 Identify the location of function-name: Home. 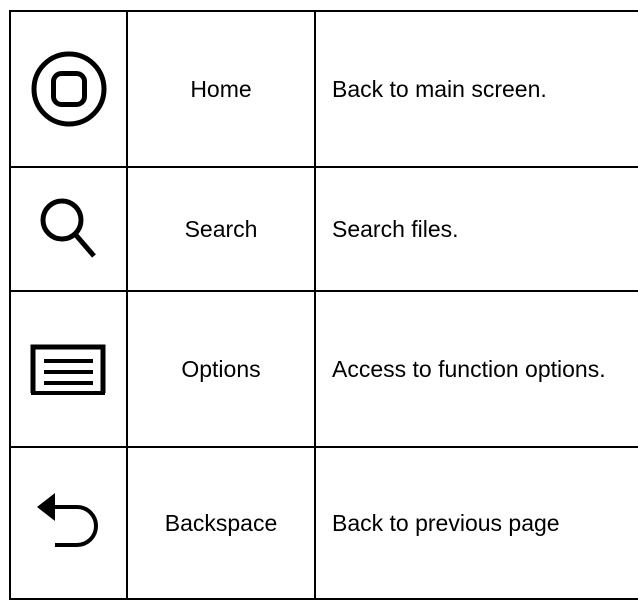
(221, 89).